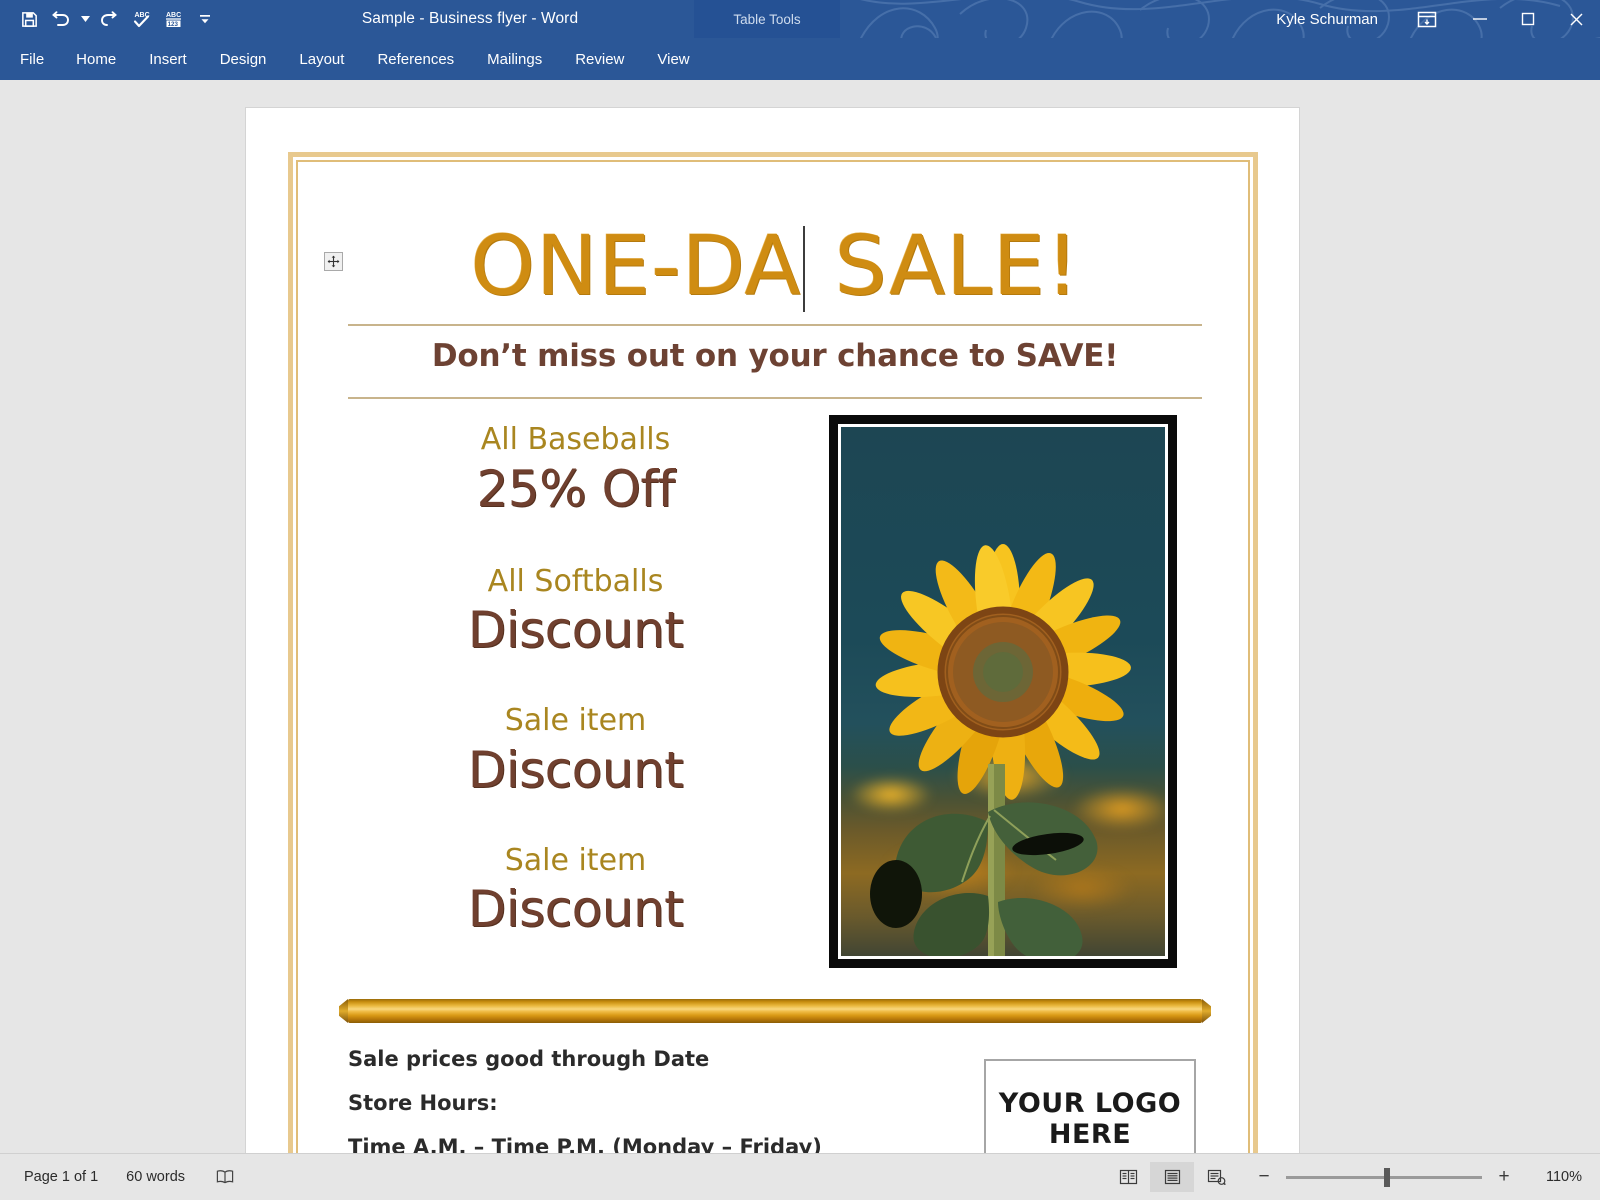  What do you see at coordinates (141, 19) in the screenshot?
I see `spelling-check-icon: ABC` at bounding box center [141, 19].